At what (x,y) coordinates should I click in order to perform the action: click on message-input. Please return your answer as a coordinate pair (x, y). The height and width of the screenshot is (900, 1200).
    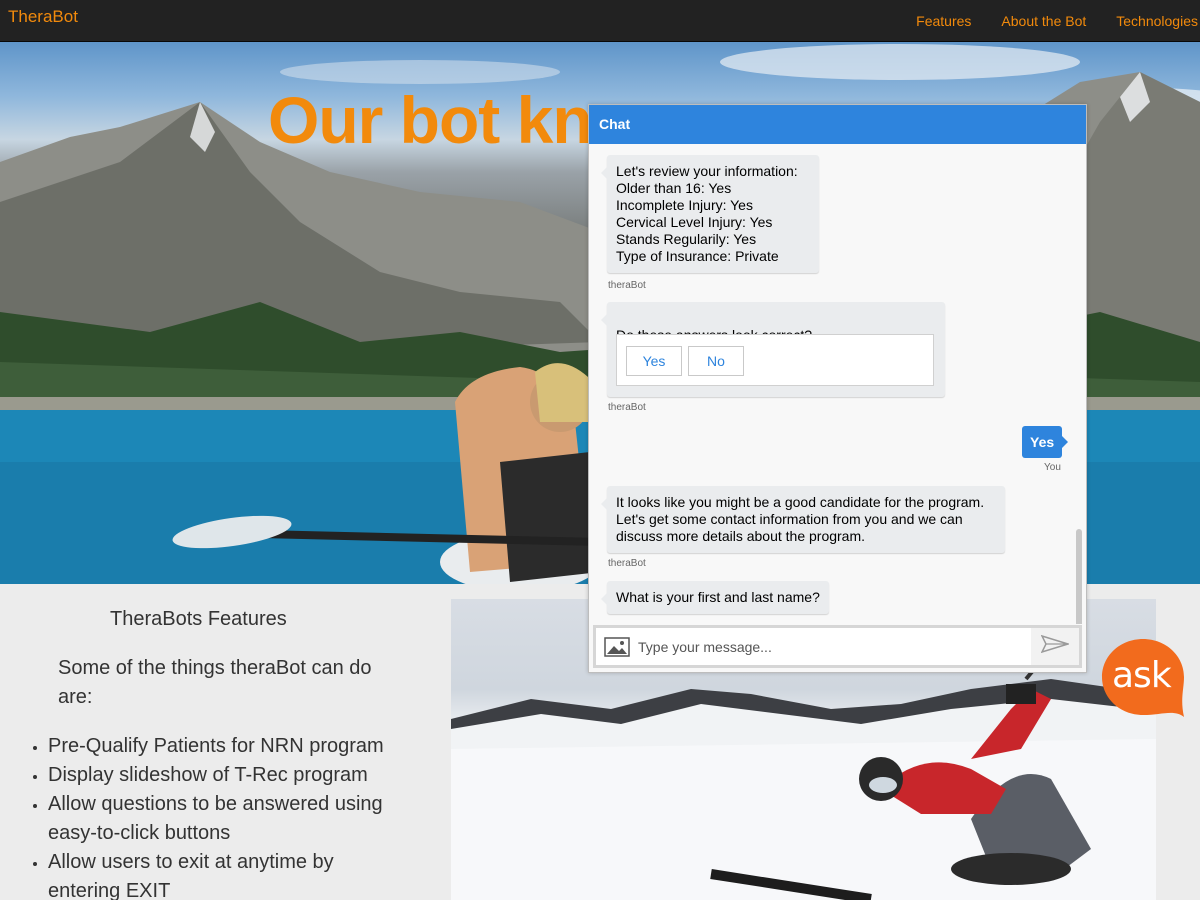
    Looking at the image, I should click on (828, 647).